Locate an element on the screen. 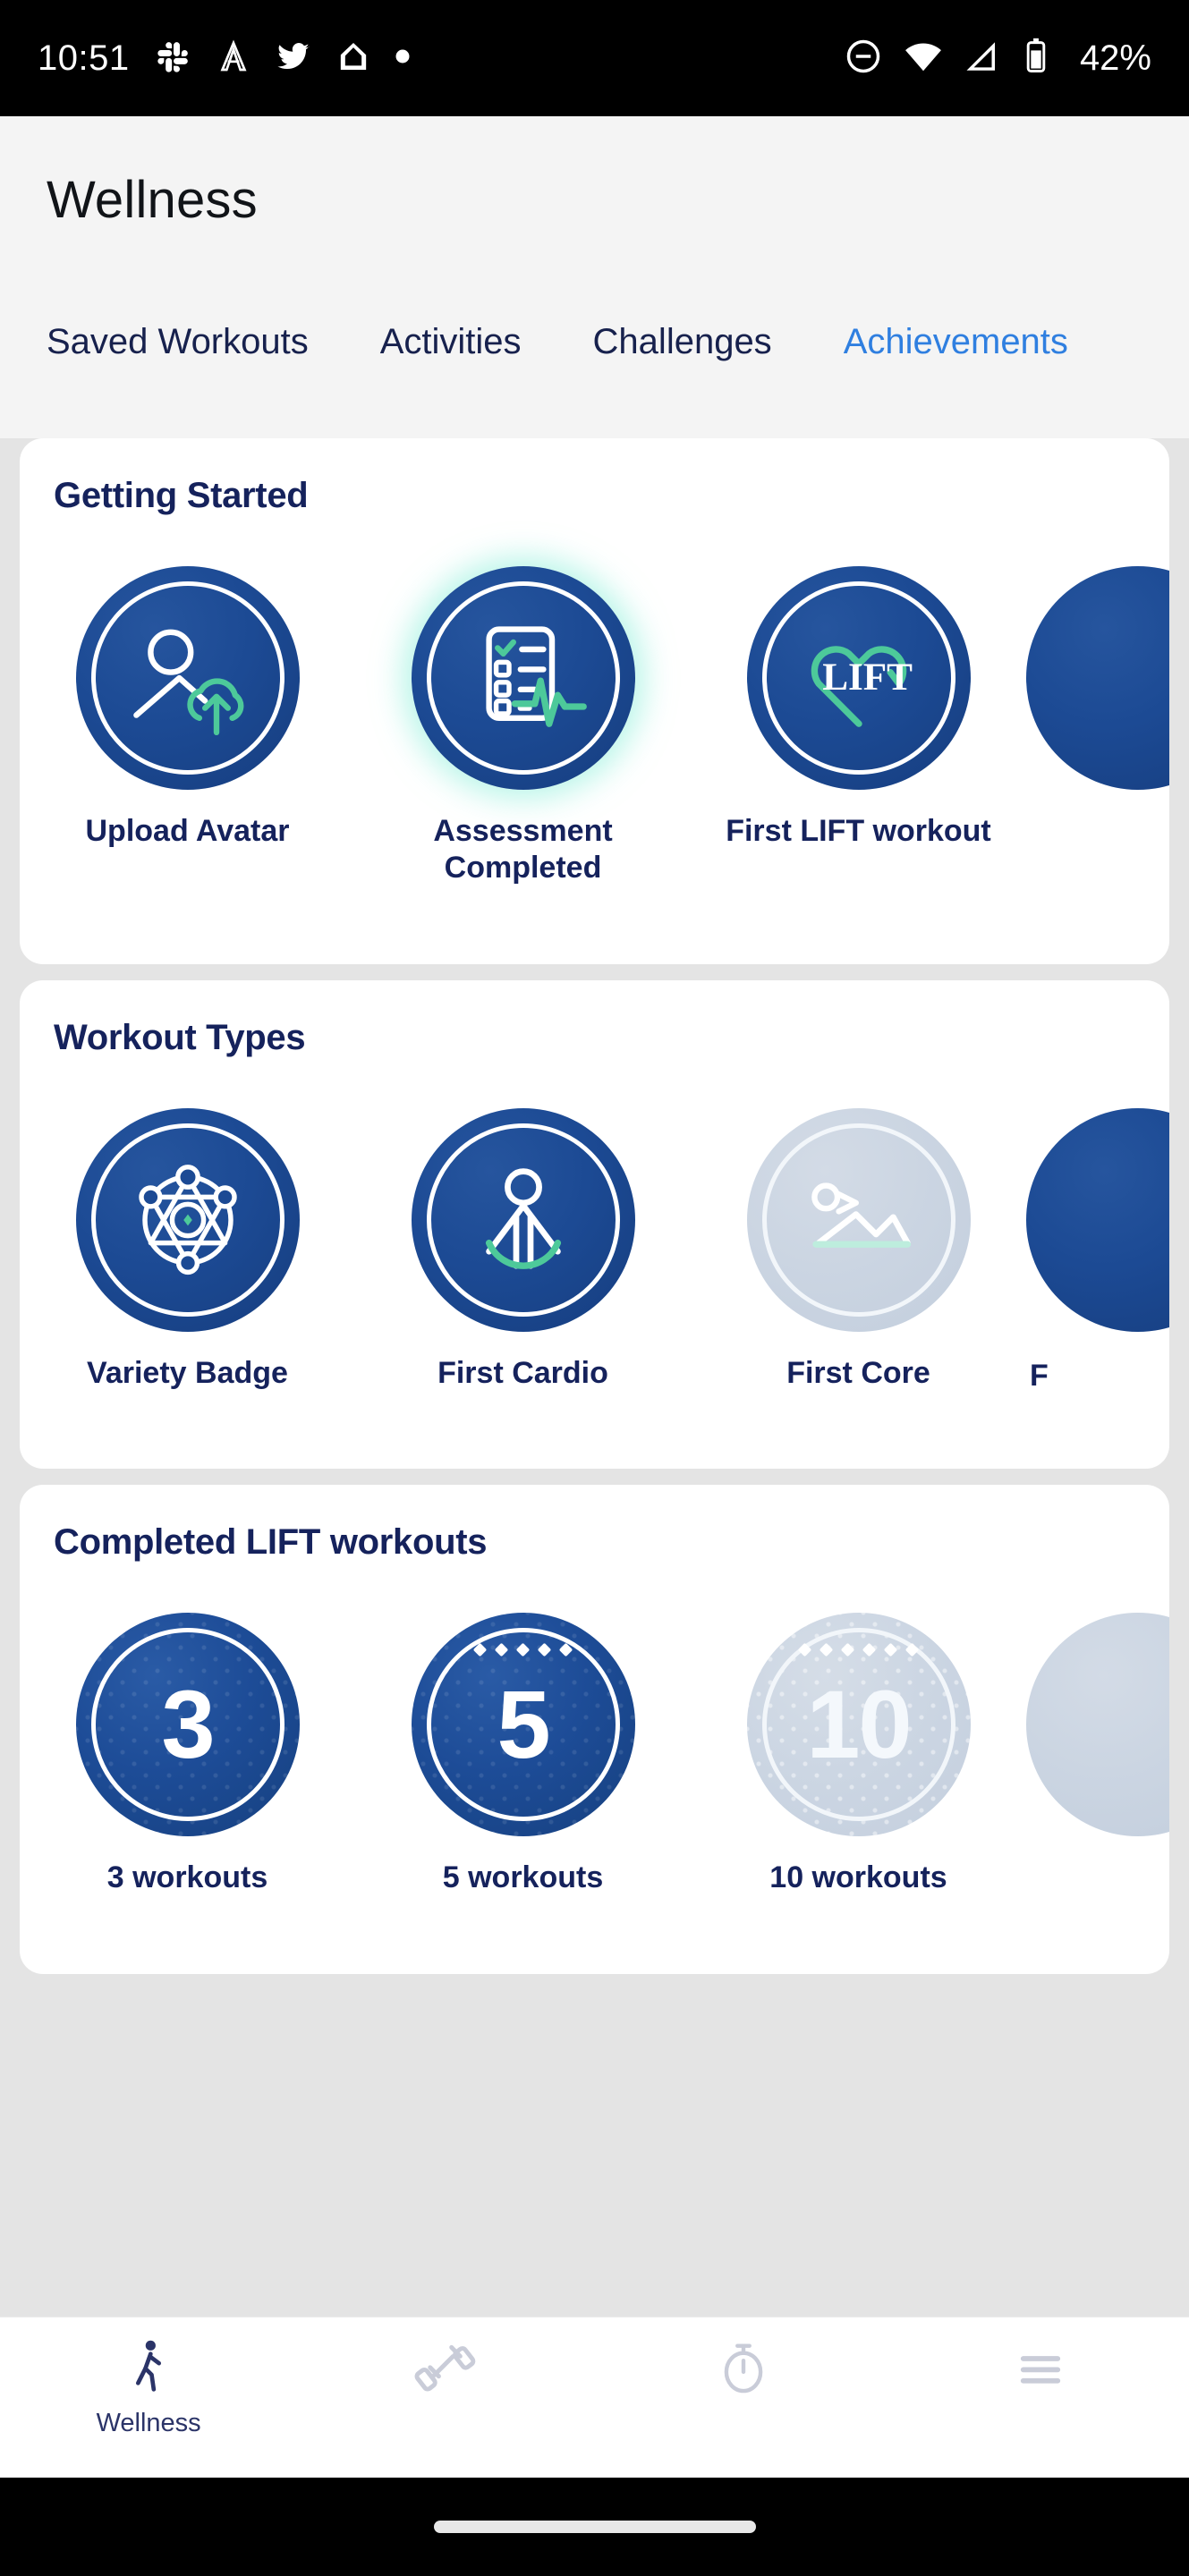 The height and width of the screenshot is (2576, 1189). battery-icon is located at coordinates (1036, 58).